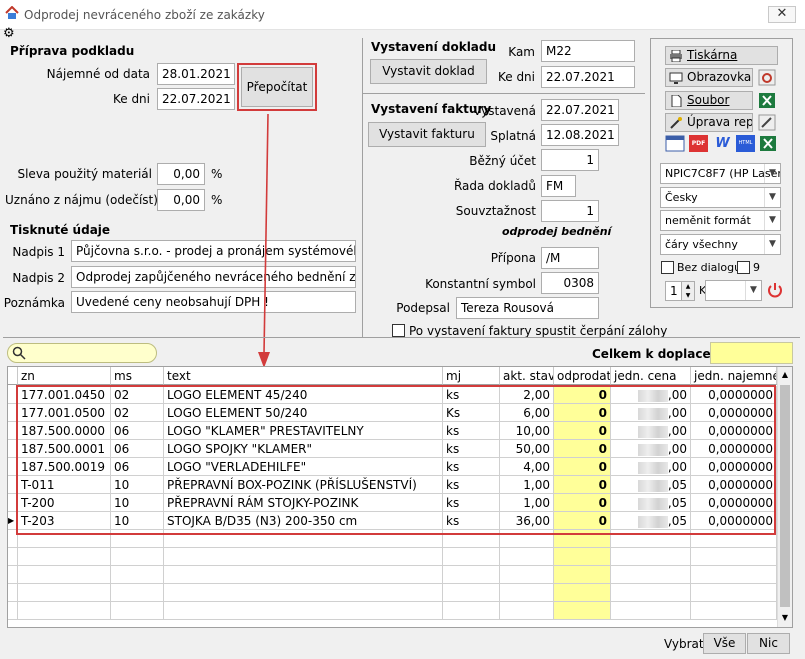 The image size is (805, 659). Describe the element at coordinates (196, 74) in the screenshot. I see `najemne-od-input: 28.01.2021` at that location.